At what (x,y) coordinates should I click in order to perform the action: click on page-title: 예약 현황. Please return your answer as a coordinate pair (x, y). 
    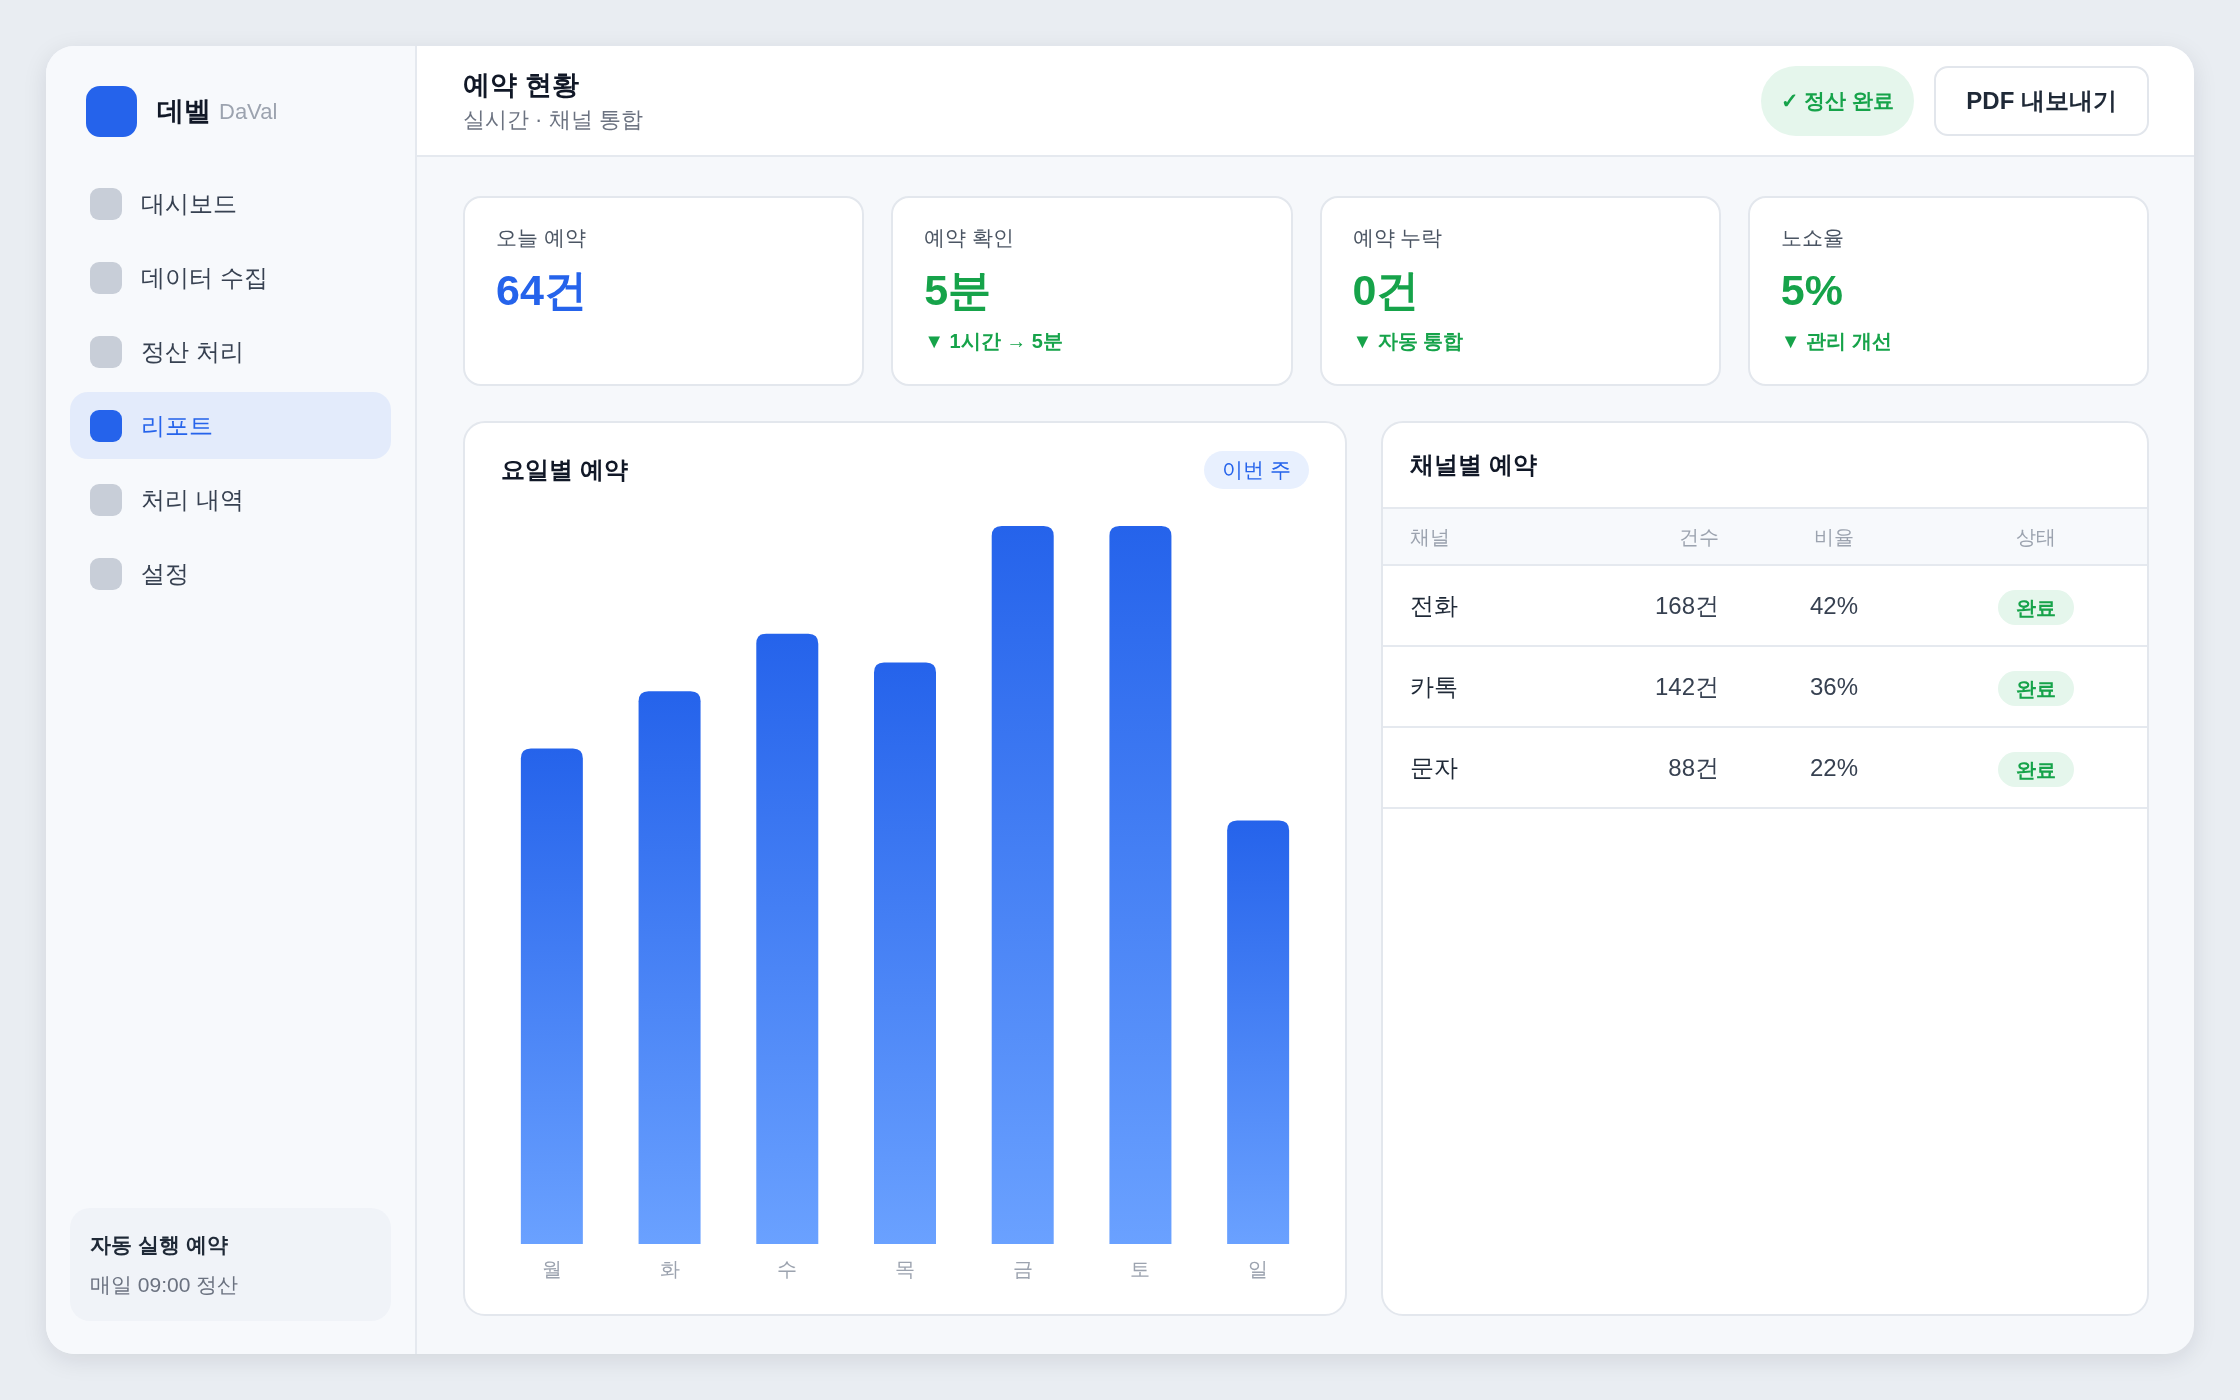
    Looking at the image, I should click on (521, 85).